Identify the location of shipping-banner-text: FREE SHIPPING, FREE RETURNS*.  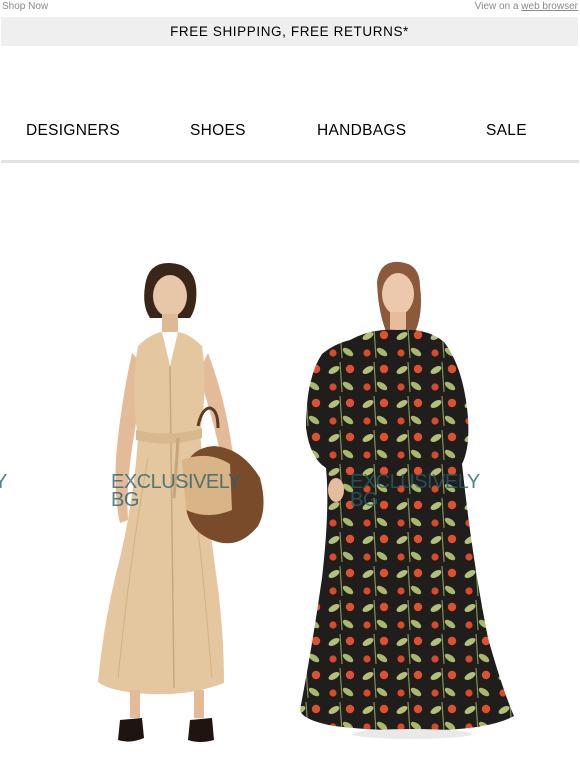
(289, 31).